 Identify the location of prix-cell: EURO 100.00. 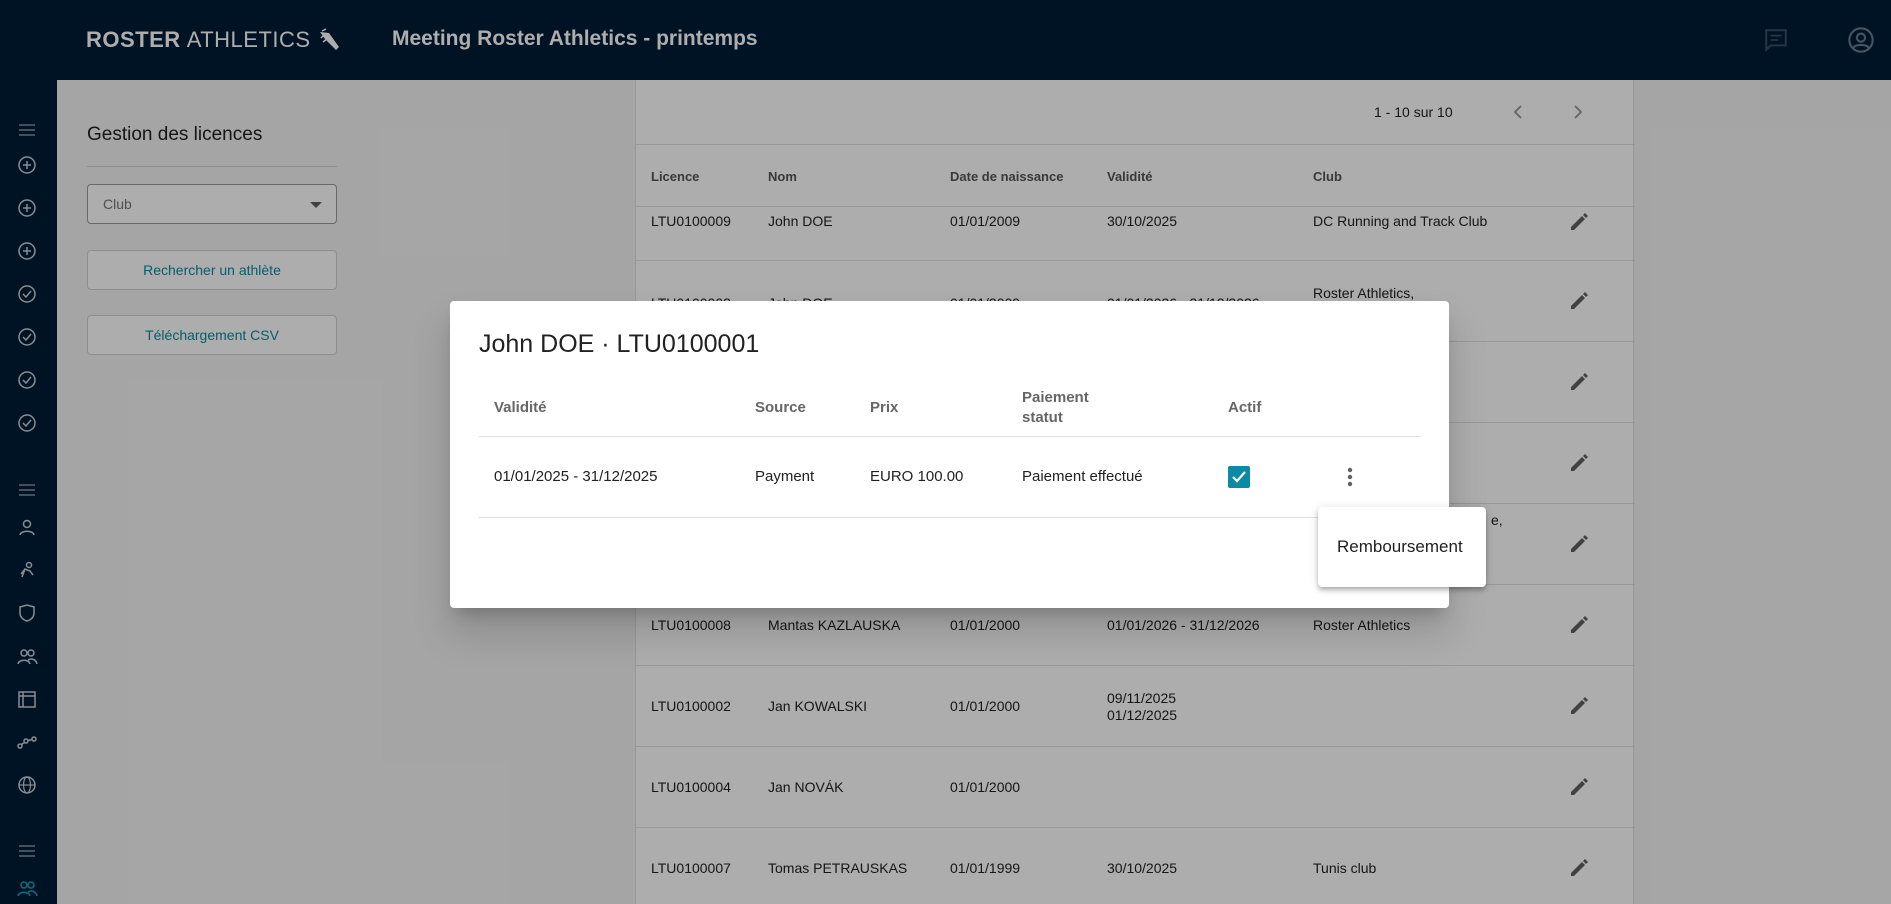
(917, 476).